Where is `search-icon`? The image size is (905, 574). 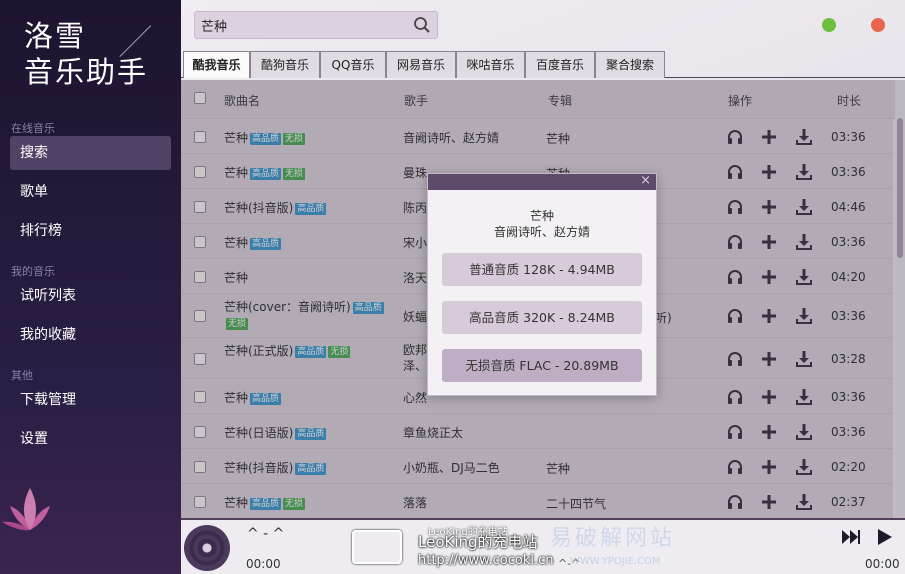
search-icon is located at coordinates (422, 25).